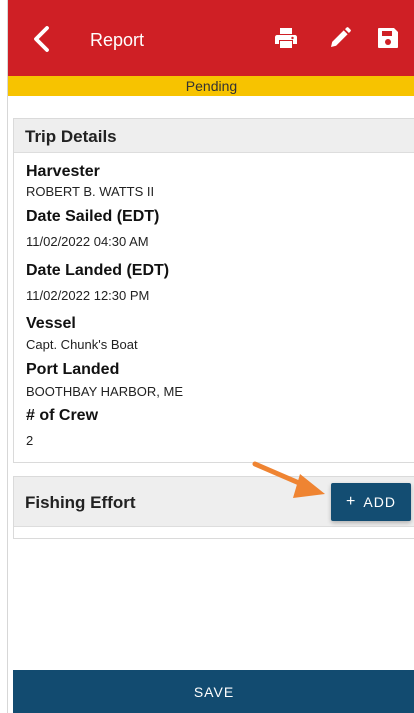 Image resolution: width=414 pixels, height=713 pixels. I want to click on printer-icon, so click(286, 38).